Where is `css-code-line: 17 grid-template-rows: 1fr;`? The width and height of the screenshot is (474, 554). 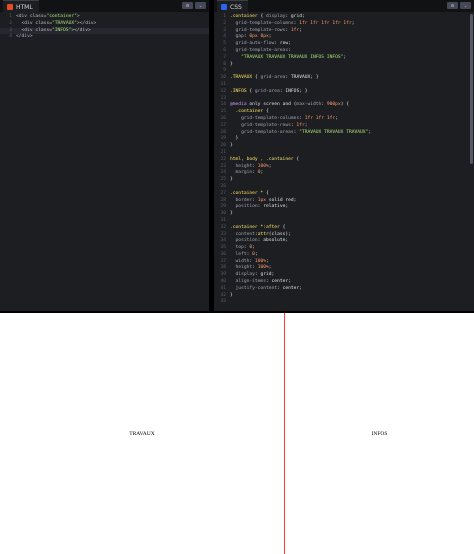 css-code-line: 17 grid-template-rows: 1fr; is located at coordinates (344, 126).